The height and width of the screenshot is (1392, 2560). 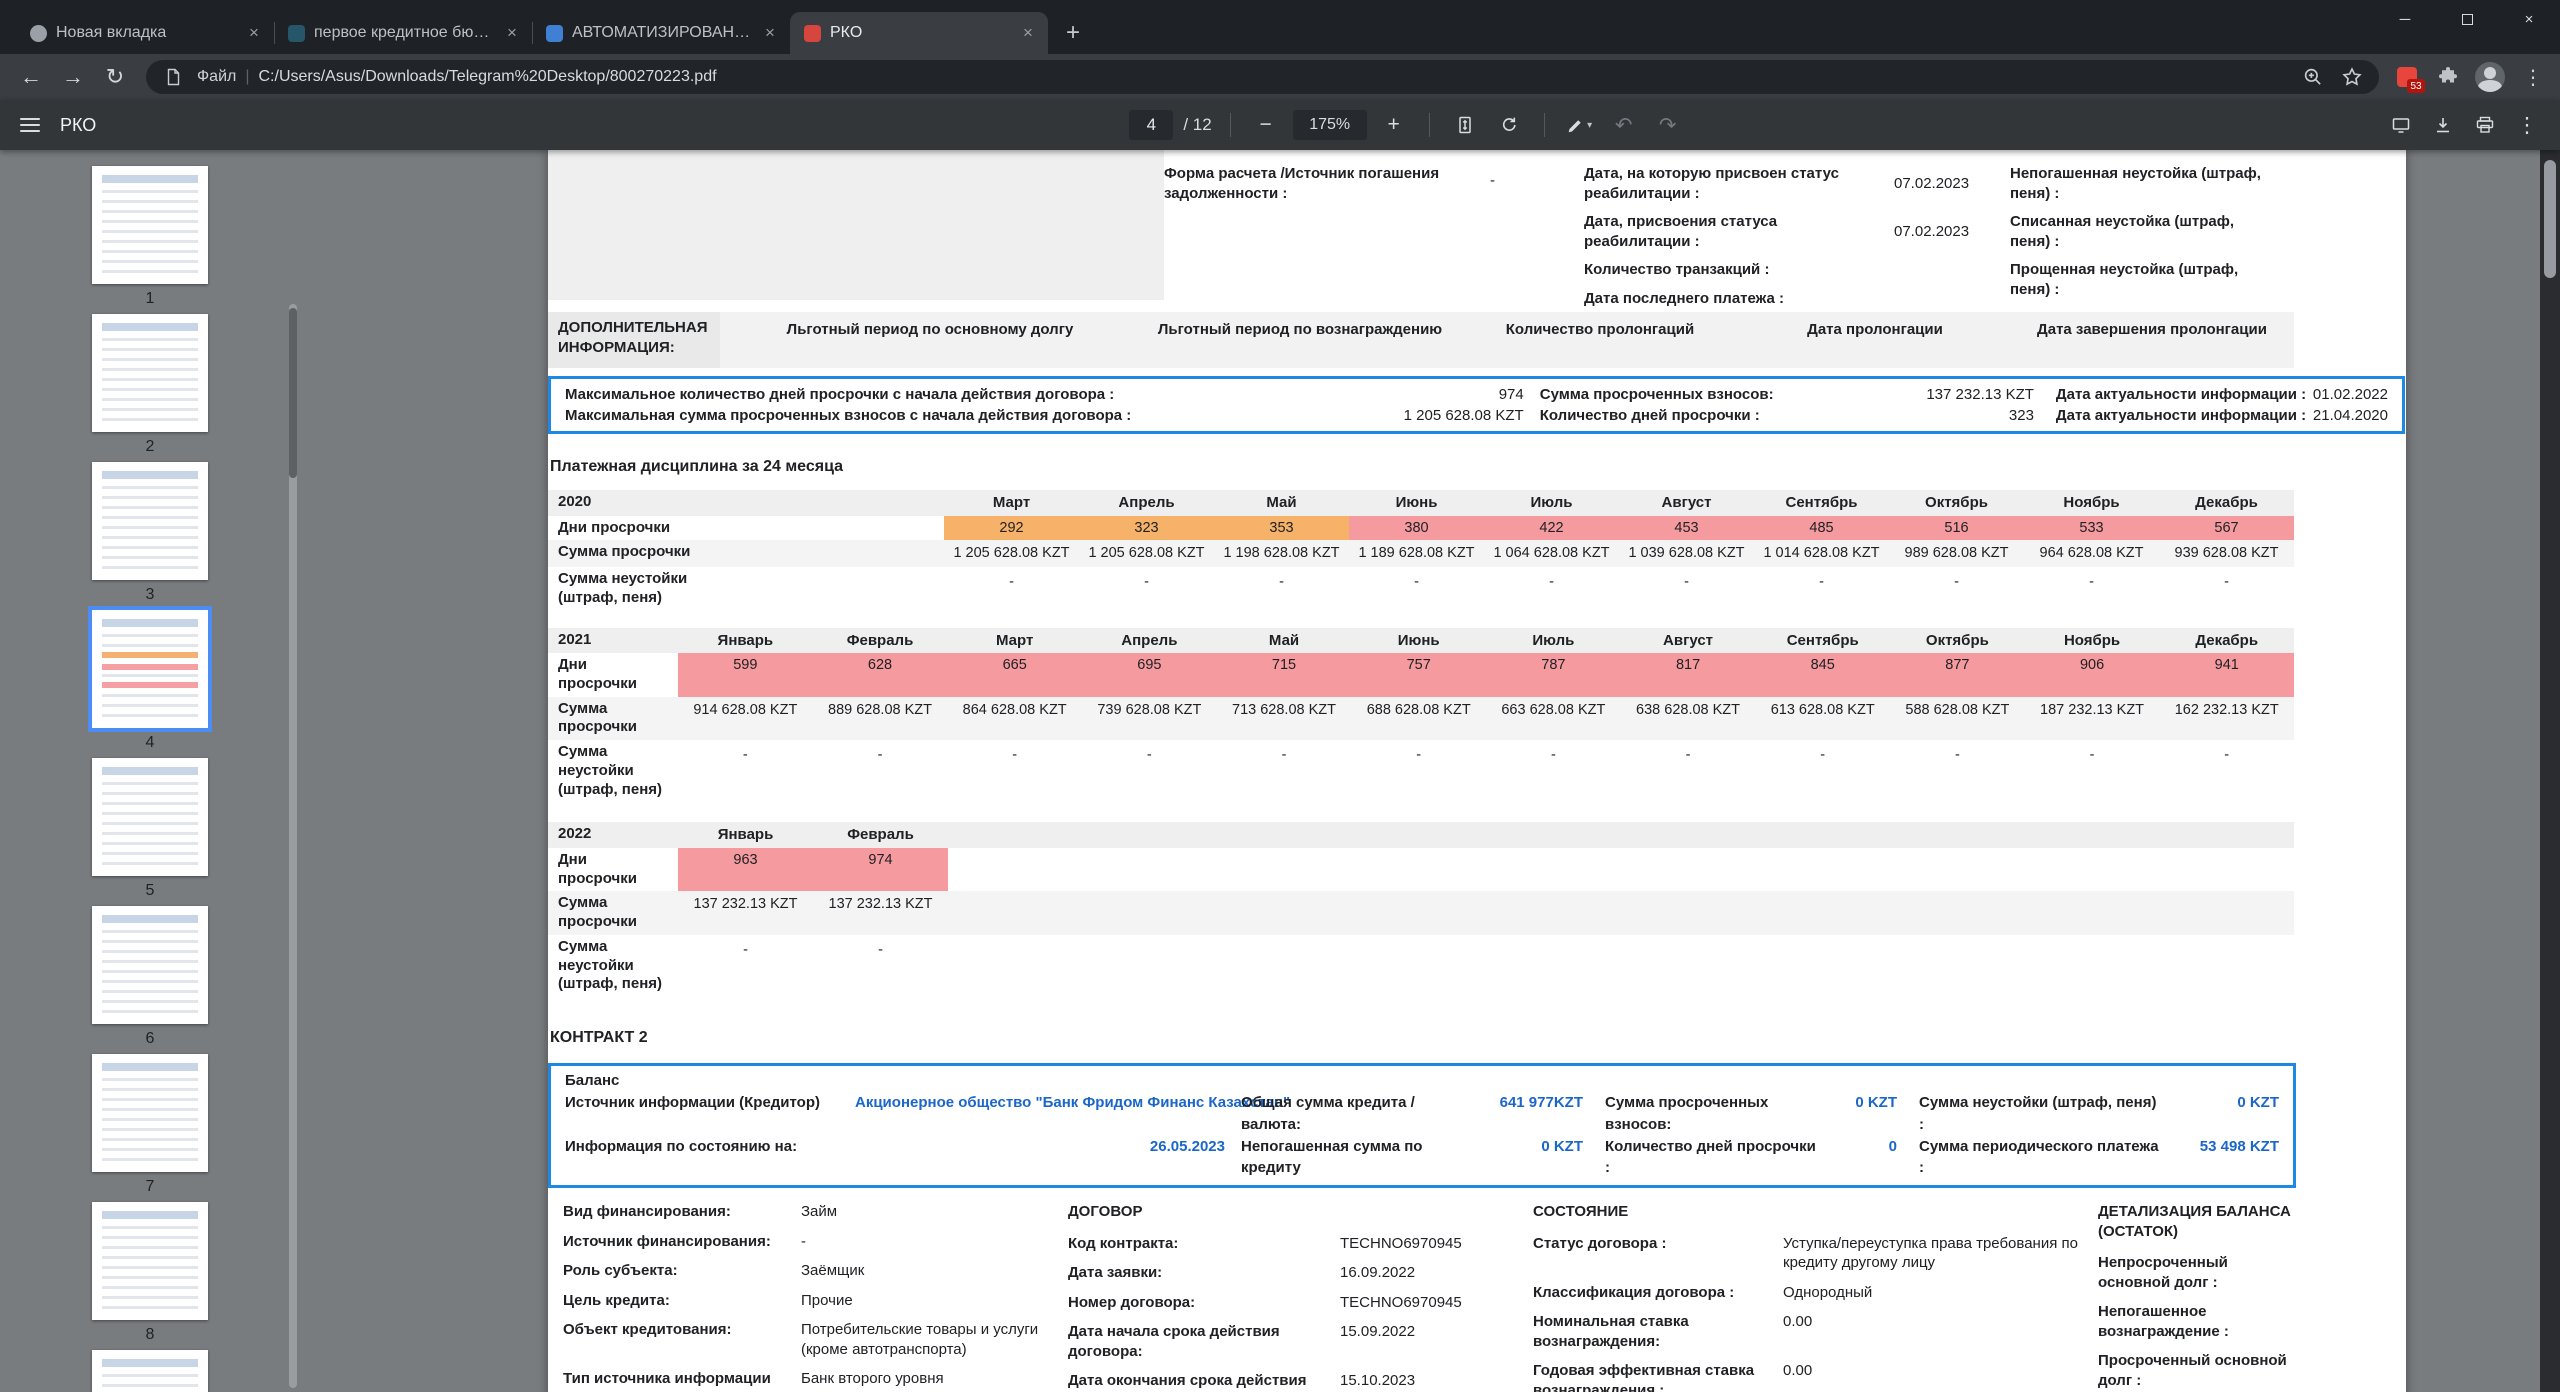 I want to click on window-minimize-button: ─, so click(x=2405, y=19).